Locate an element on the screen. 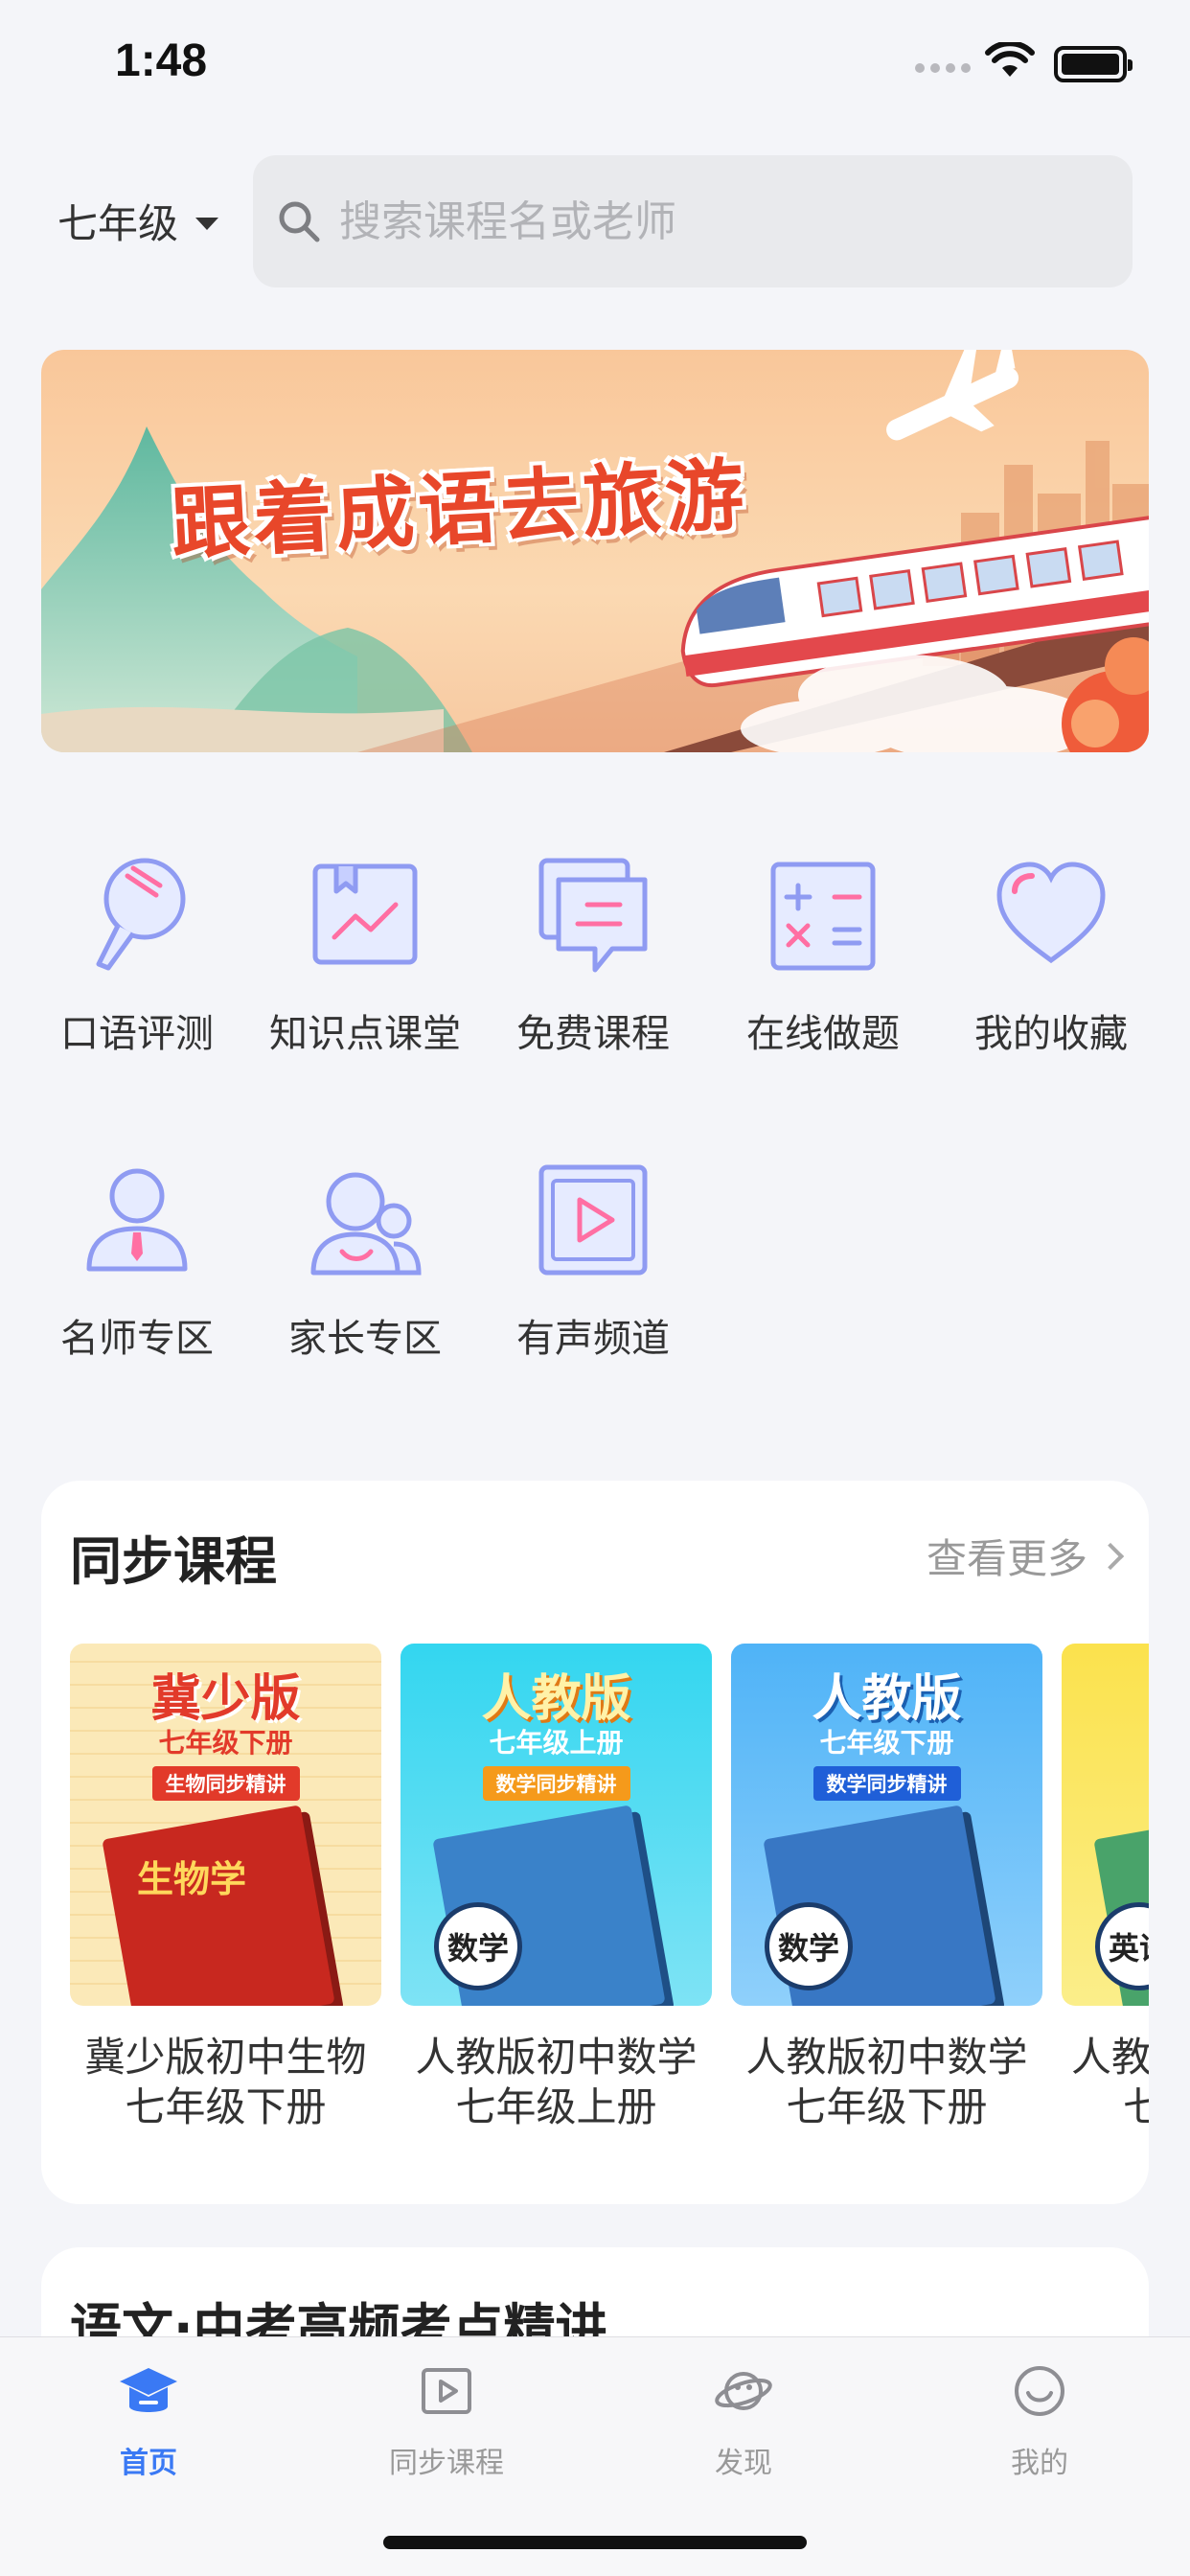  battery-icon is located at coordinates (1094, 64).